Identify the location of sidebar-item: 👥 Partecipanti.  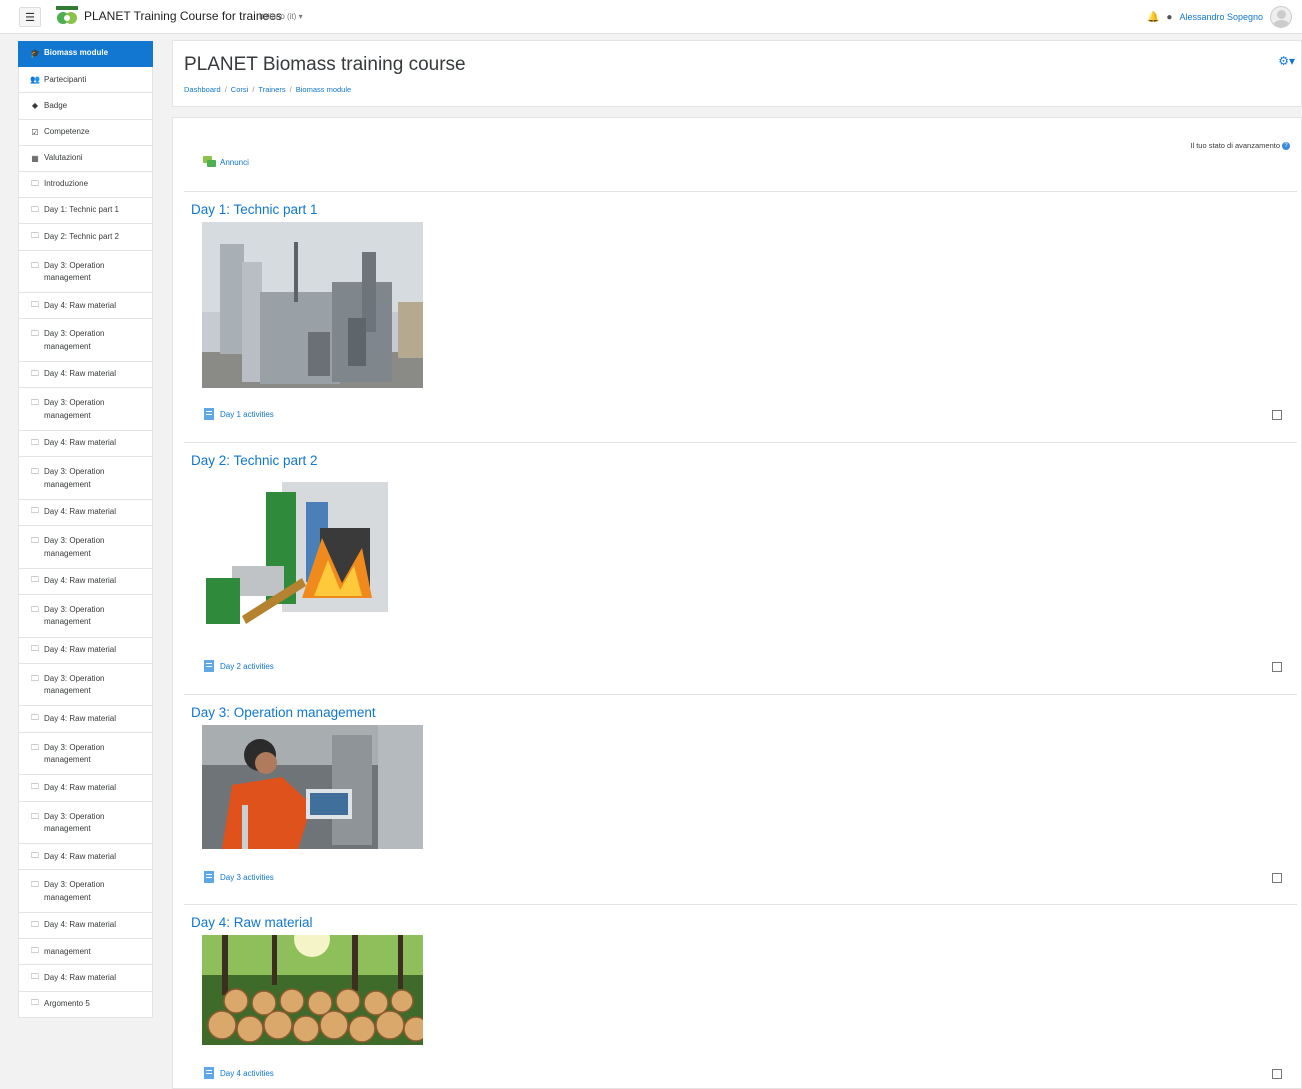
(85, 80).